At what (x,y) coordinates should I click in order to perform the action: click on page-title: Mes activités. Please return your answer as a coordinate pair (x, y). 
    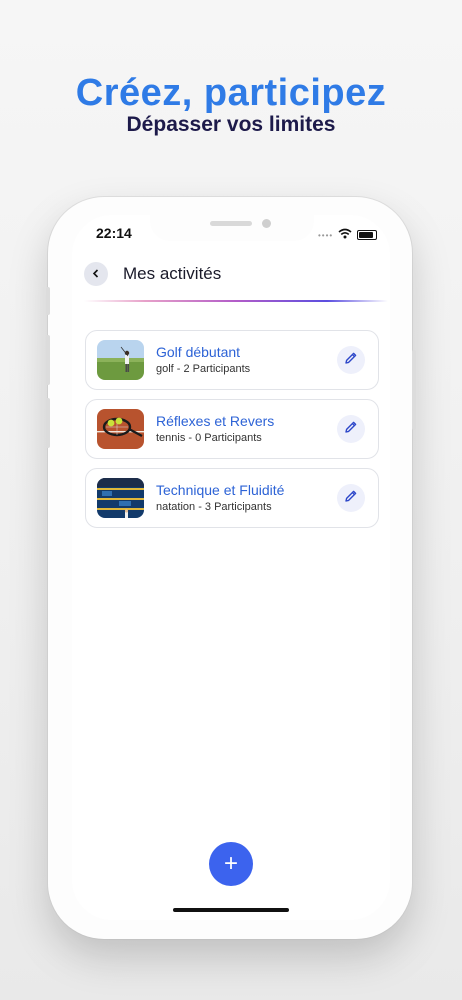
    Looking at the image, I should click on (172, 273).